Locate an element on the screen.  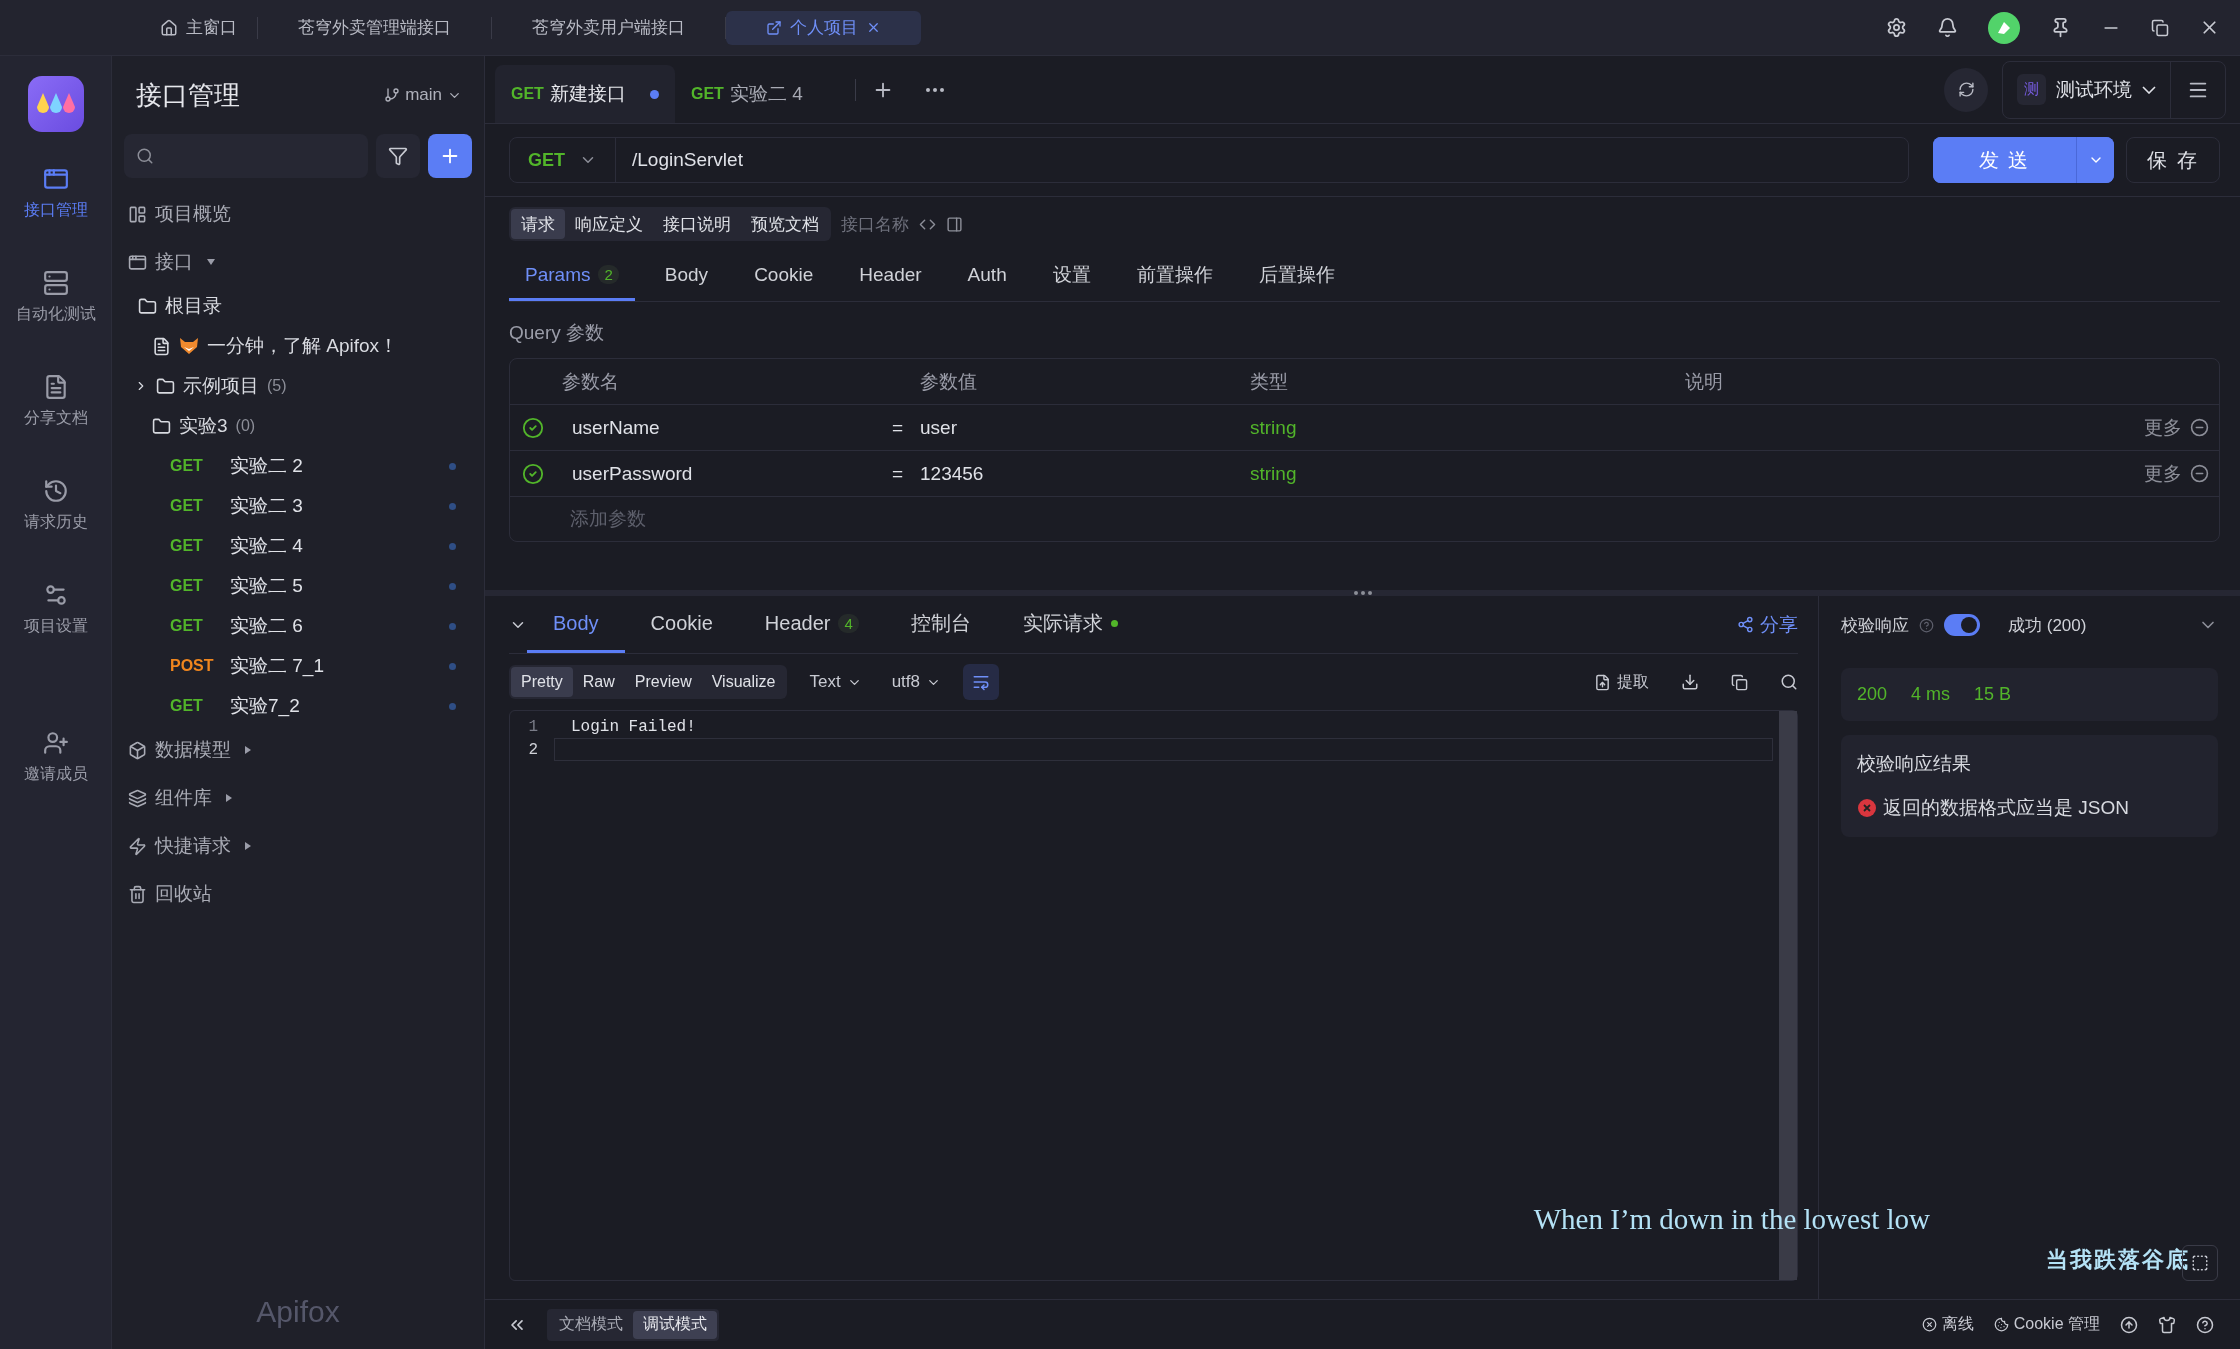
section-label: Query 参数 is located at coordinates (557, 333).